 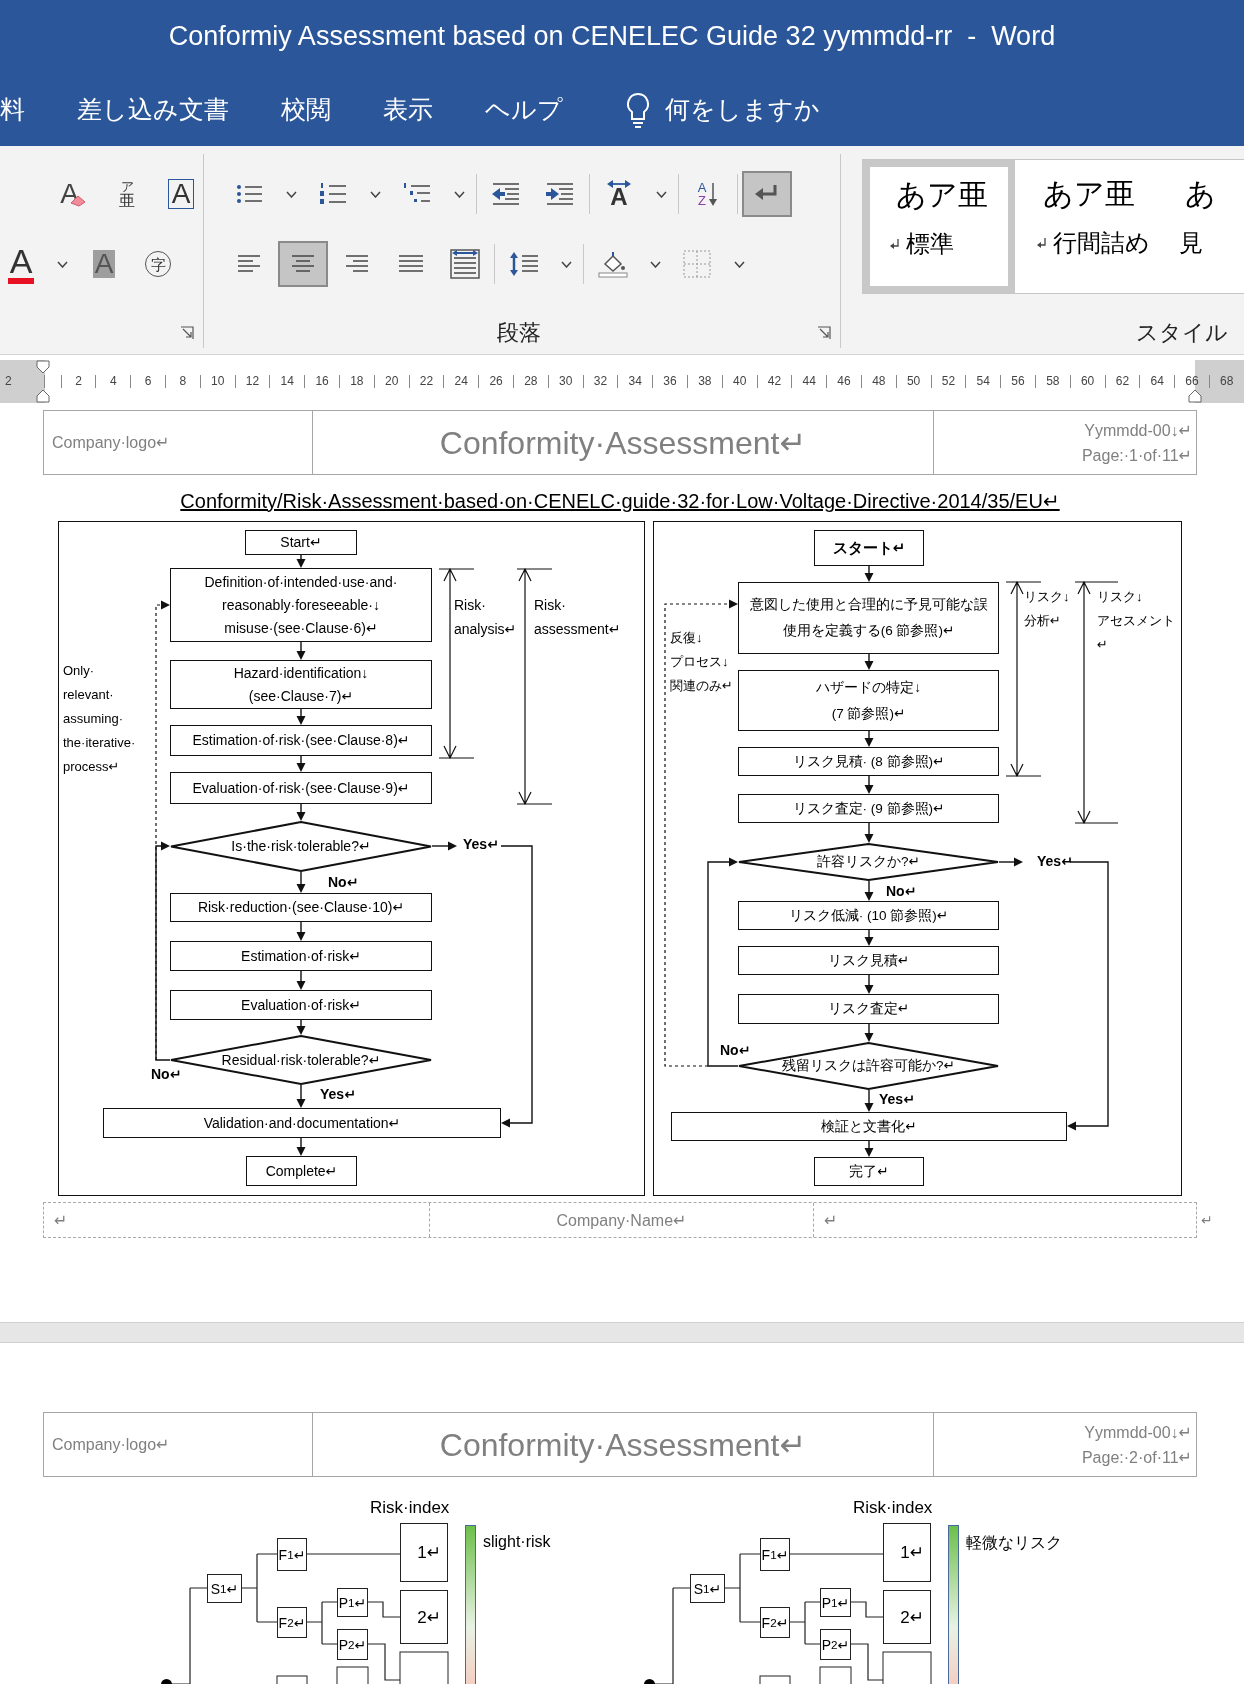 I want to click on scale-label: slight·risk, so click(x=517, y=1542).